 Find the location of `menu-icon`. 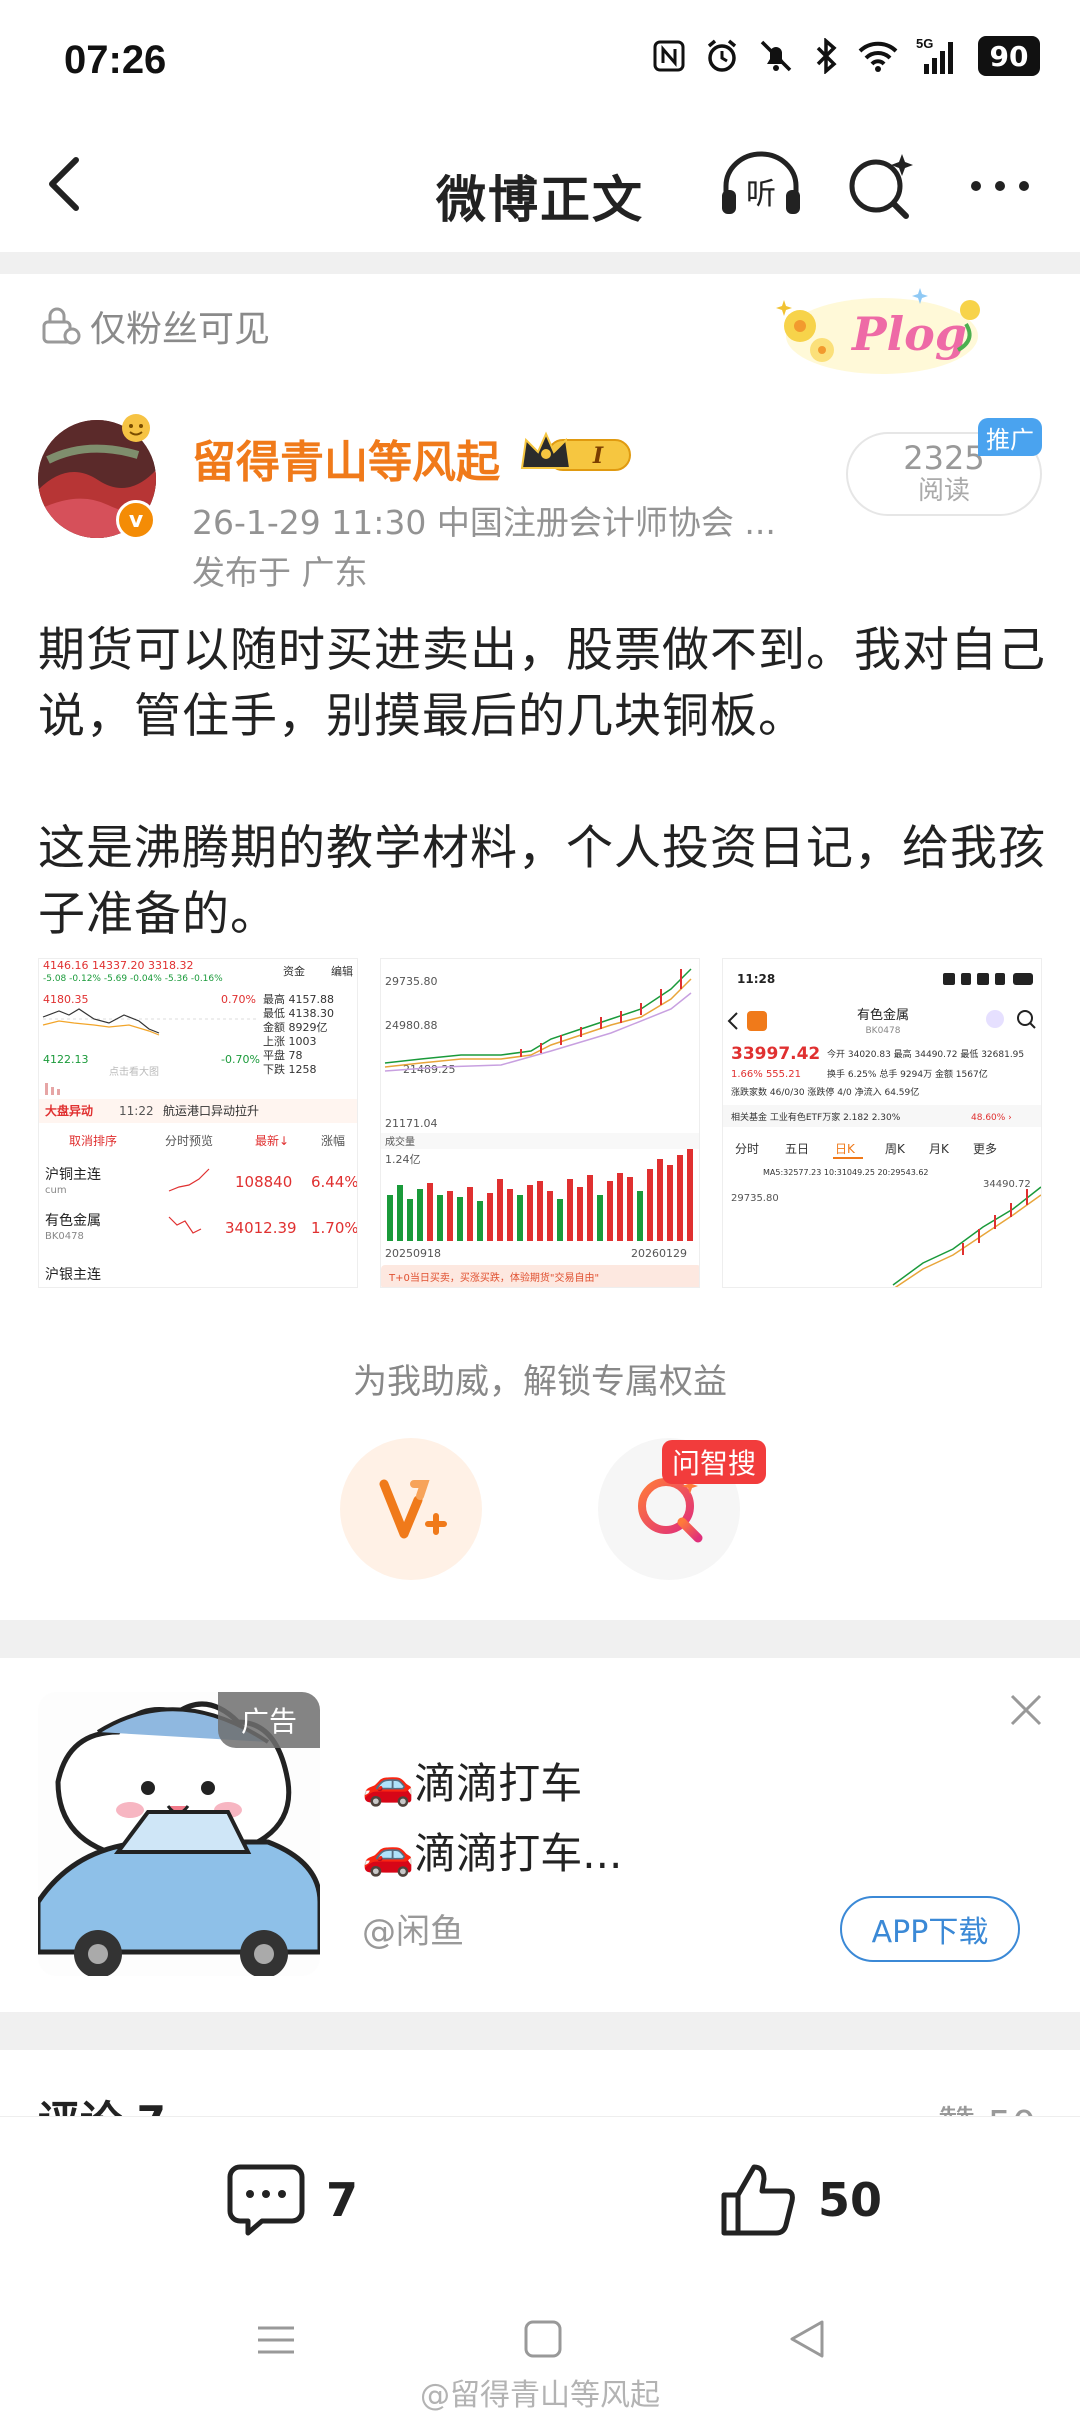

menu-icon is located at coordinates (276, 2340).